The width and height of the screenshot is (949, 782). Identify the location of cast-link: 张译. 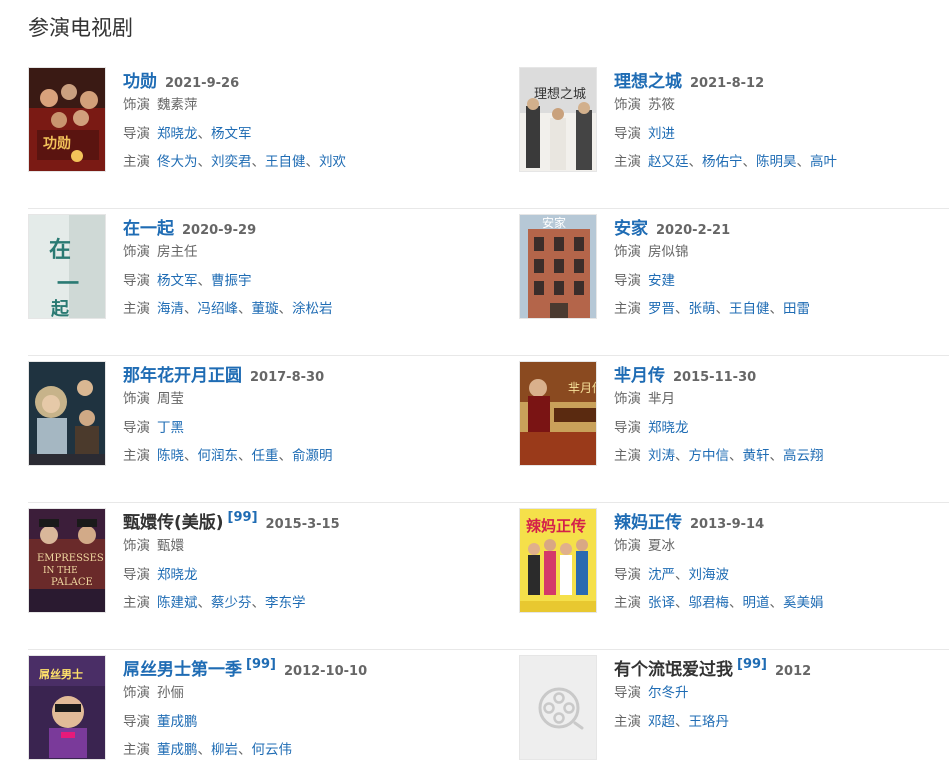
(661, 603).